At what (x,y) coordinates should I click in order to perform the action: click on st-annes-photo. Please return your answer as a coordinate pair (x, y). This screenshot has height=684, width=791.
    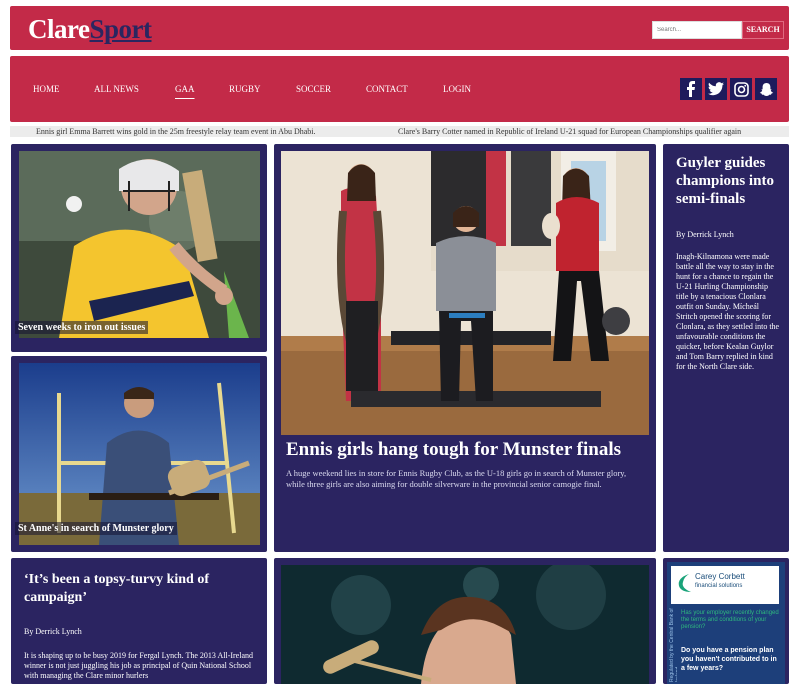
    Looking at the image, I should click on (139, 454).